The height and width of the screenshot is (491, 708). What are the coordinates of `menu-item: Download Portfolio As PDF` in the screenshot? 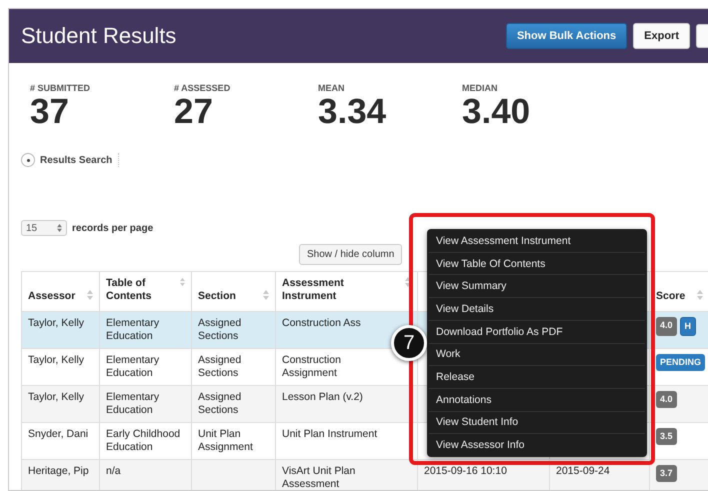 It's located at (537, 332).